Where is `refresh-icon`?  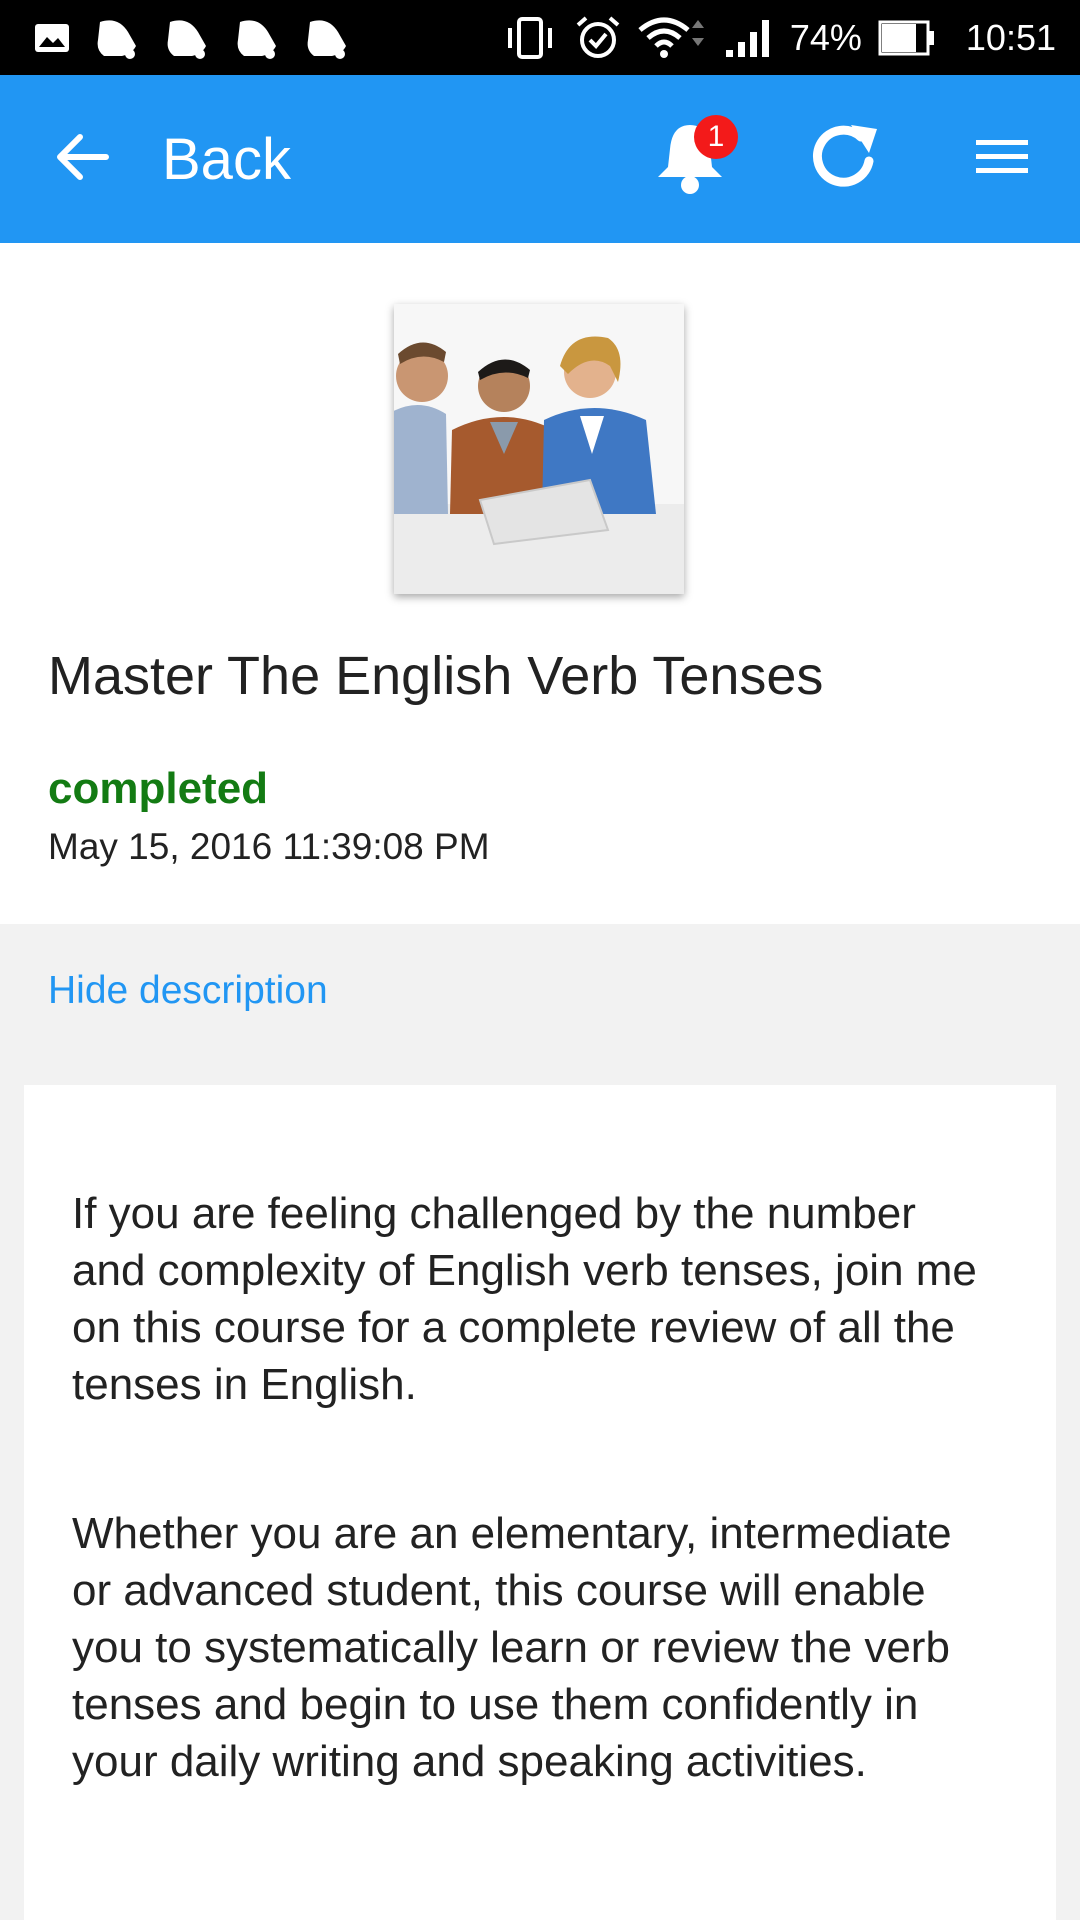
refresh-icon is located at coordinates (846, 159).